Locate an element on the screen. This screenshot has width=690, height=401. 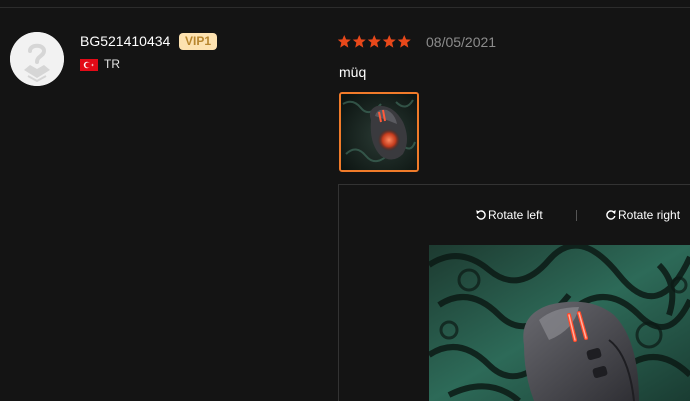
rotate-right-icon is located at coordinates (611, 215).